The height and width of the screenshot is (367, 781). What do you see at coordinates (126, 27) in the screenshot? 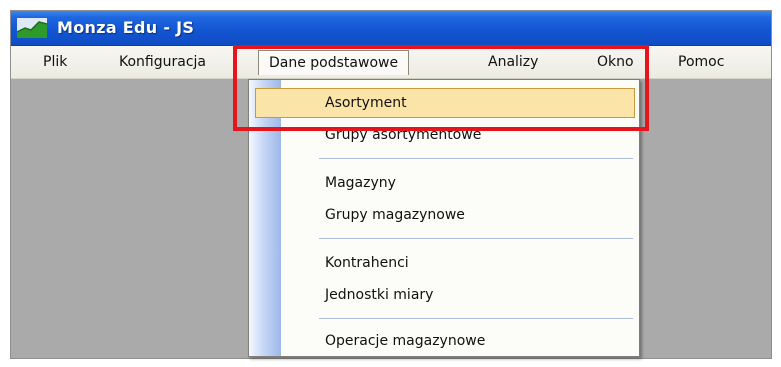
I see `window-title: Monza Edu - JS` at bounding box center [126, 27].